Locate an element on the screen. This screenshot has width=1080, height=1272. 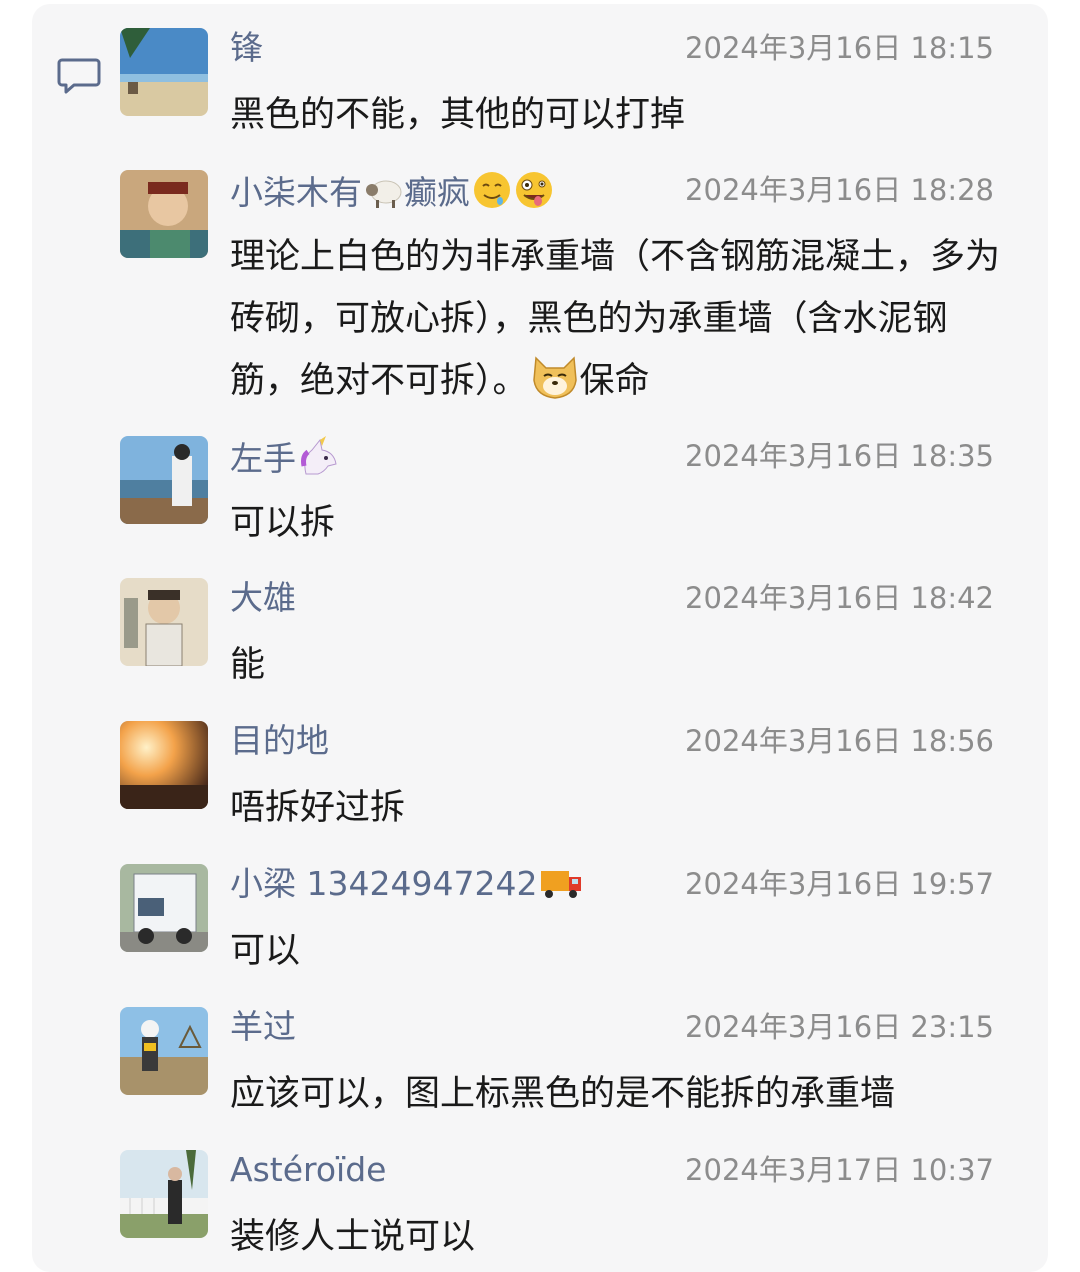
comment-time: 2024年3月16日 18:28 is located at coordinates (839, 190).